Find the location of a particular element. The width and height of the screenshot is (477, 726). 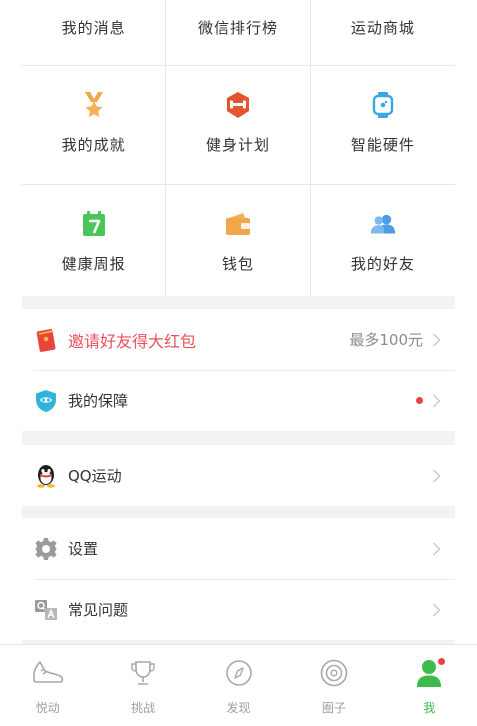

tab-me: 我 is located at coordinates (429, 685).